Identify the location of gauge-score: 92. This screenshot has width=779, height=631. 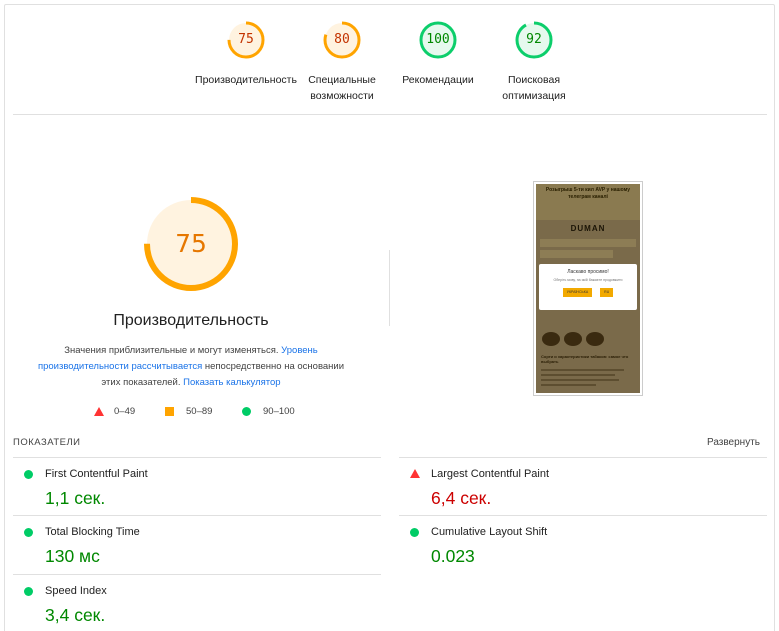
(534, 39).